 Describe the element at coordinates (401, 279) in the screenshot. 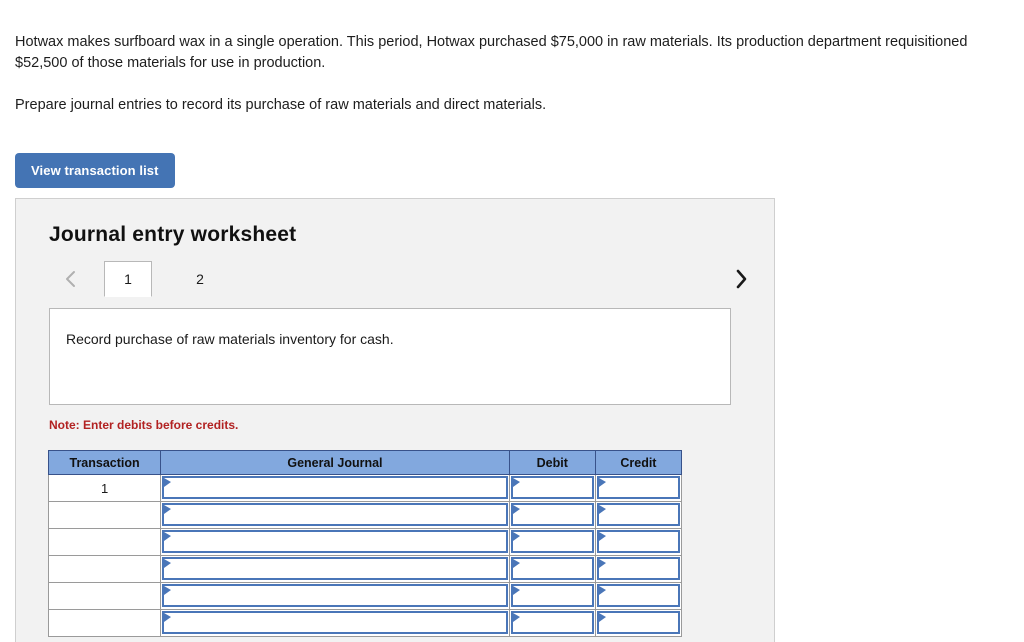

I see `worksheet-tab-strip: 1 2` at that location.